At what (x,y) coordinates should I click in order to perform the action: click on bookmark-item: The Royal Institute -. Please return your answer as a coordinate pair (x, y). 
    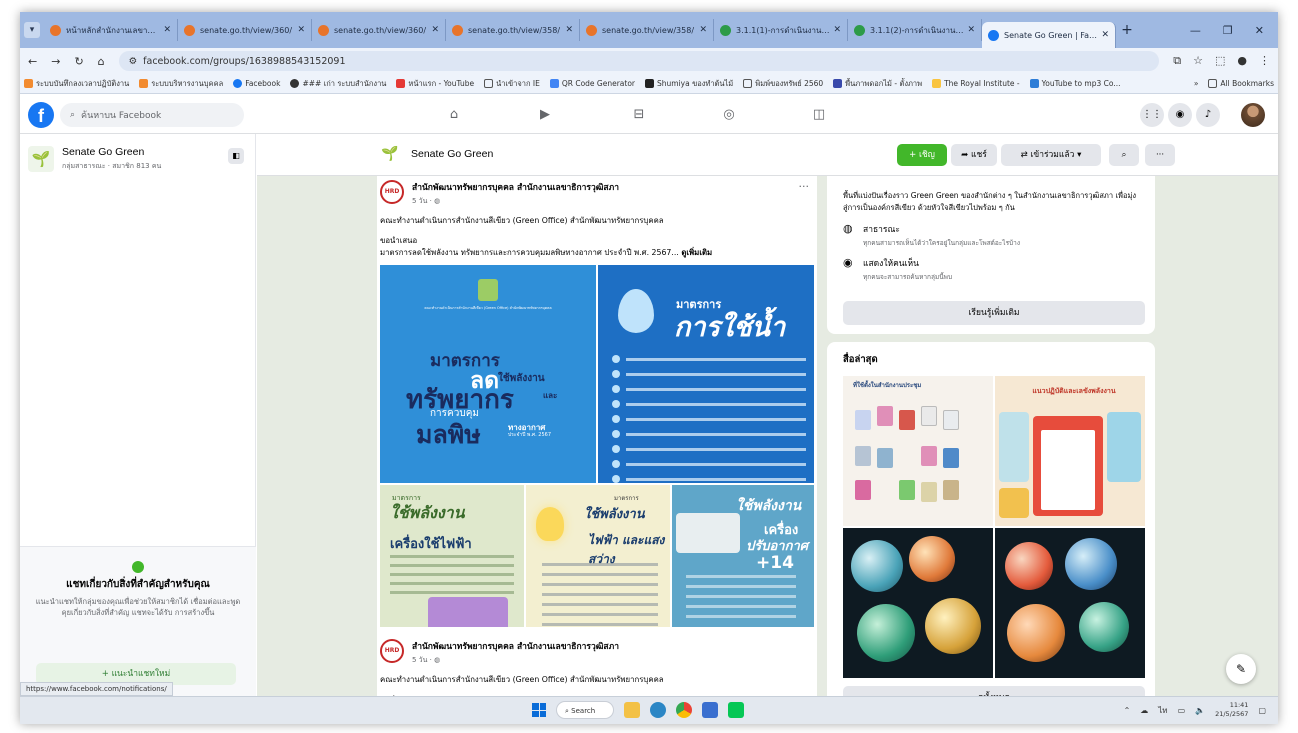
    Looking at the image, I should click on (976, 83).